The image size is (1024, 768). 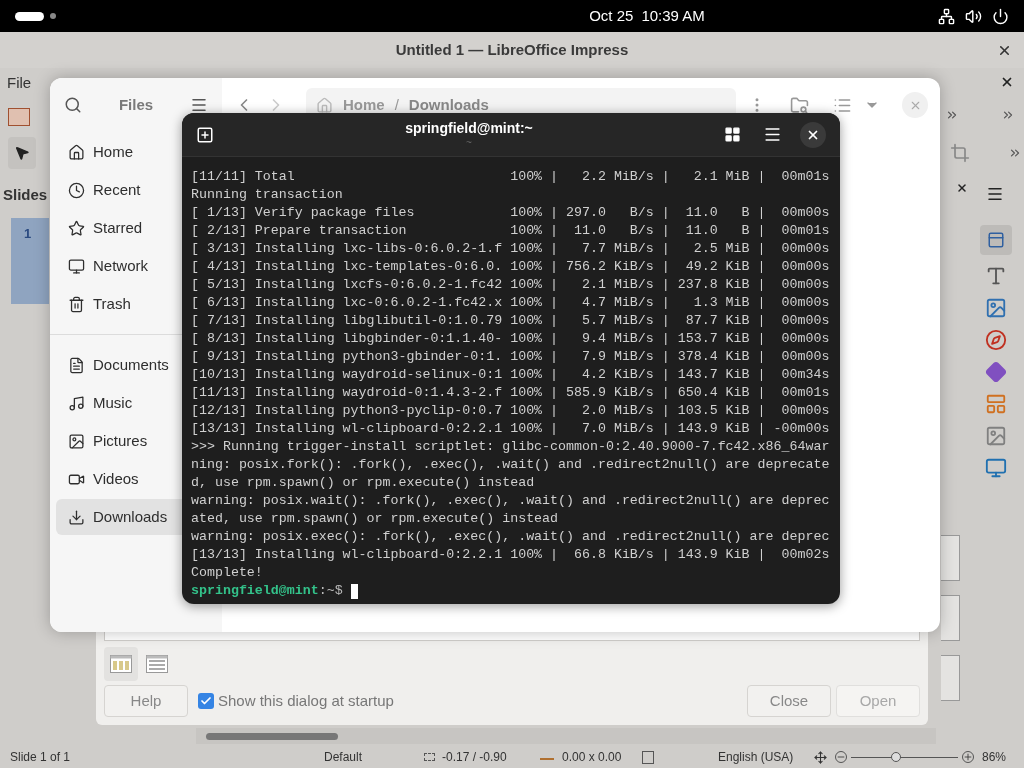 I want to click on pointer-icon, so click(x=22, y=153).